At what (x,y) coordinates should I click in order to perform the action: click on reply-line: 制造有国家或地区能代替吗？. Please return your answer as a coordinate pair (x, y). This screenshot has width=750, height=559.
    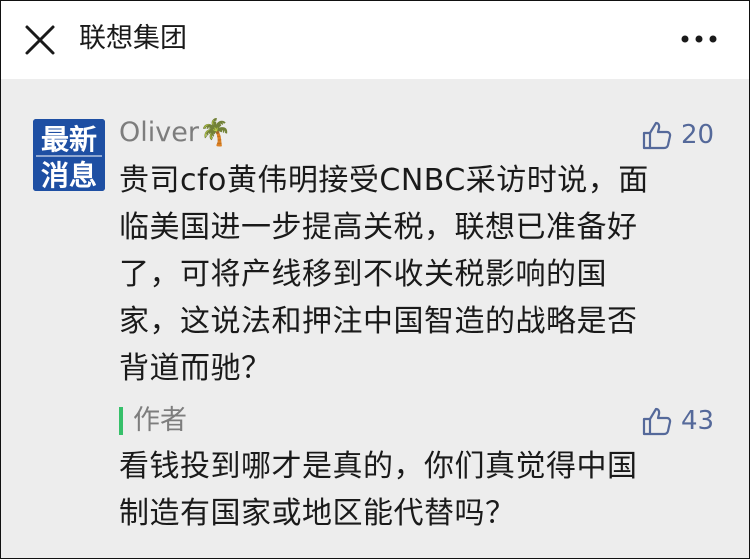
    Looking at the image, I should click on (317, 513).